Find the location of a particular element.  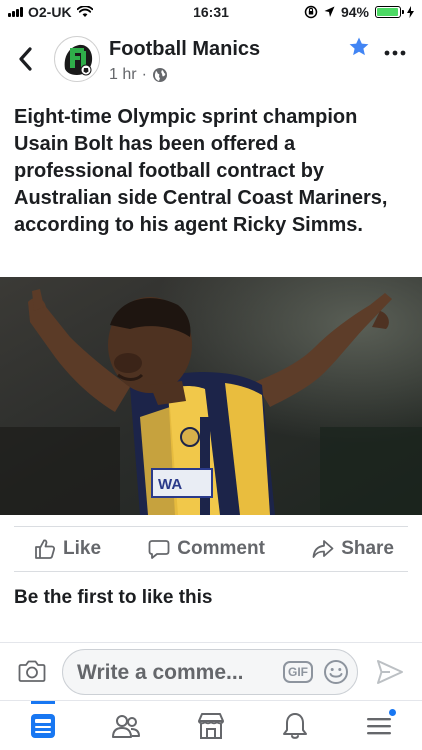

marketplace-icon is located at coordinates (211, 726).